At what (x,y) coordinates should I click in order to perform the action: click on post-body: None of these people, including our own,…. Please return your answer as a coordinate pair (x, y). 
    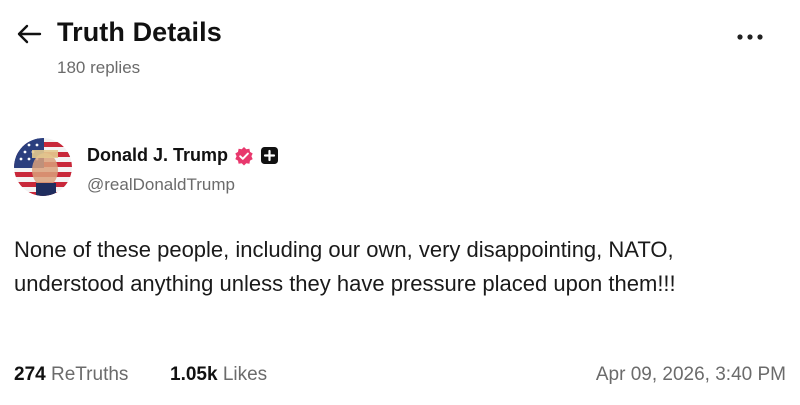
    Looking at the image, I should click on (345, 266).